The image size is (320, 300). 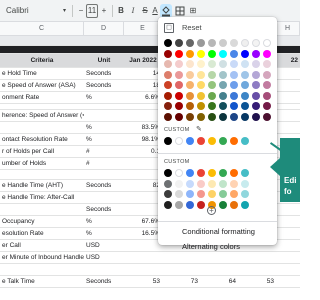 What do you see at coordinates (143, 85) in the screenshot?
I see `table-cell-jan: 18` at bounding box center [143, 85].